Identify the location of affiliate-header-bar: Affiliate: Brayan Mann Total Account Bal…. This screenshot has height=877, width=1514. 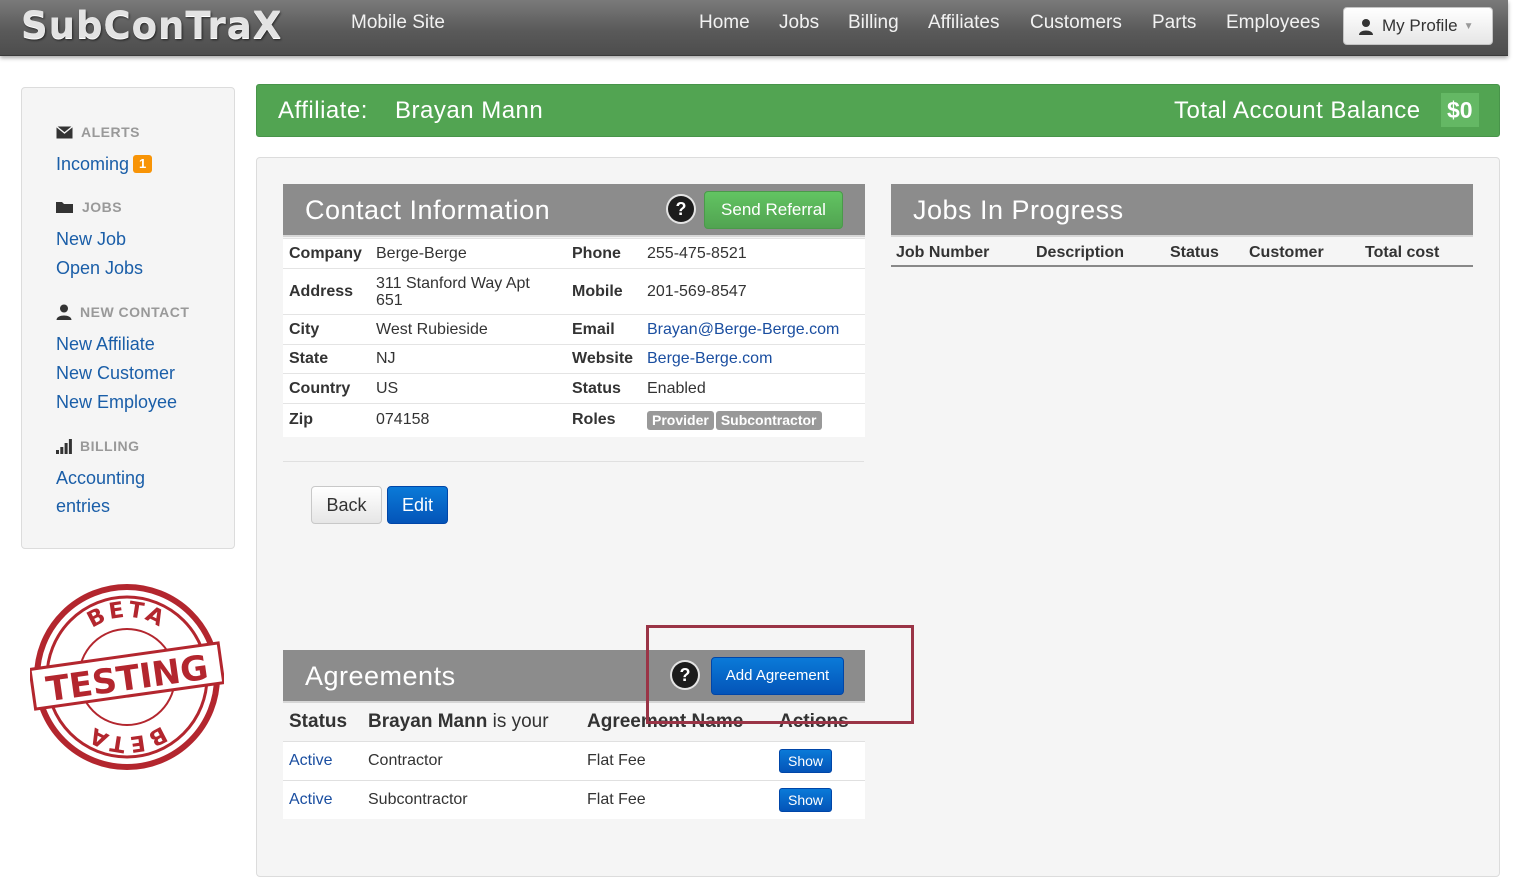
(878, 110).